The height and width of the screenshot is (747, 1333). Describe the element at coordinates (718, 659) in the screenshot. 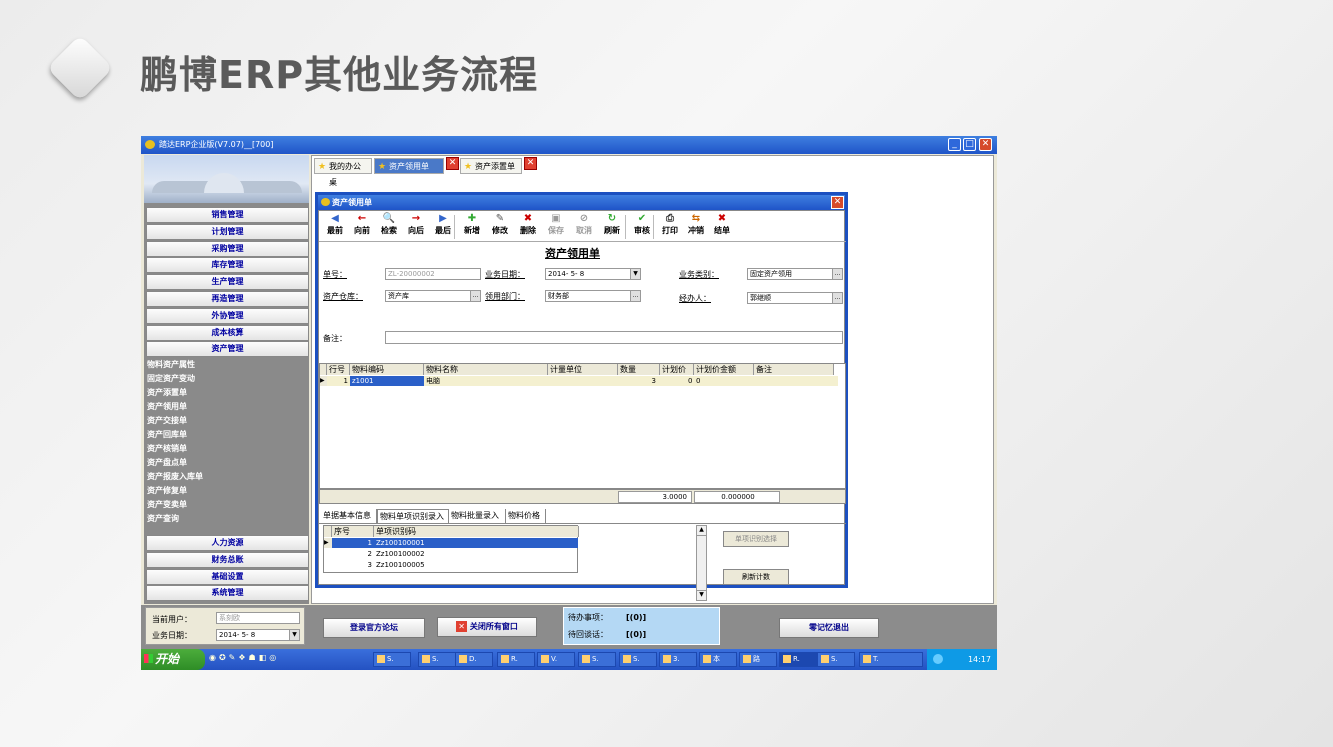

I see `taskbar-item: 本` at that location.